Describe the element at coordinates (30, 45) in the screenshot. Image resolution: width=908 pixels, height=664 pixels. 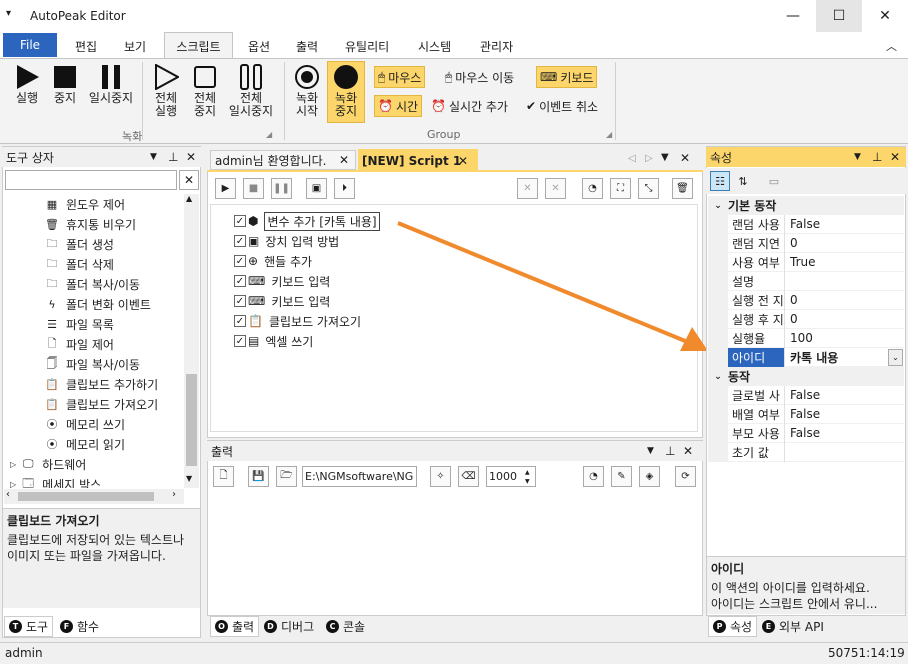
I see `file-menu-button: File` at that location.